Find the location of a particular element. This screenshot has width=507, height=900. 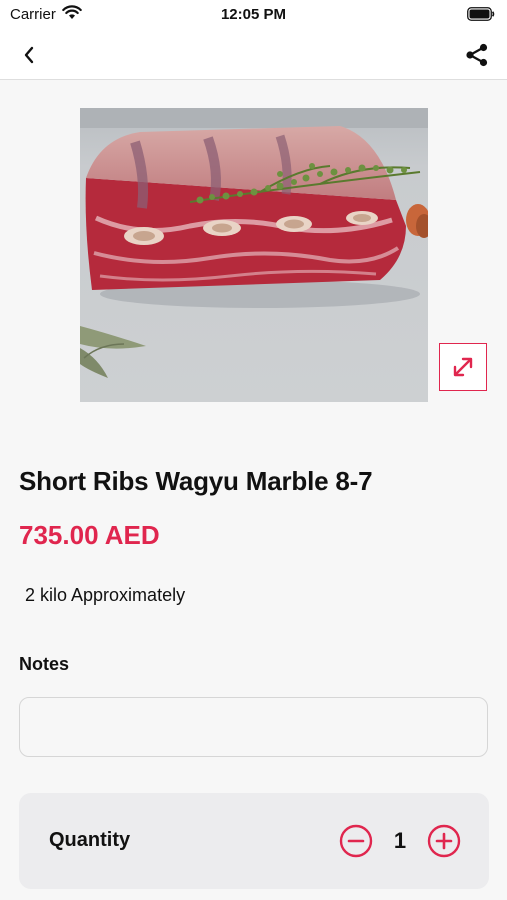

share-button is located at coordinates (477, 55).